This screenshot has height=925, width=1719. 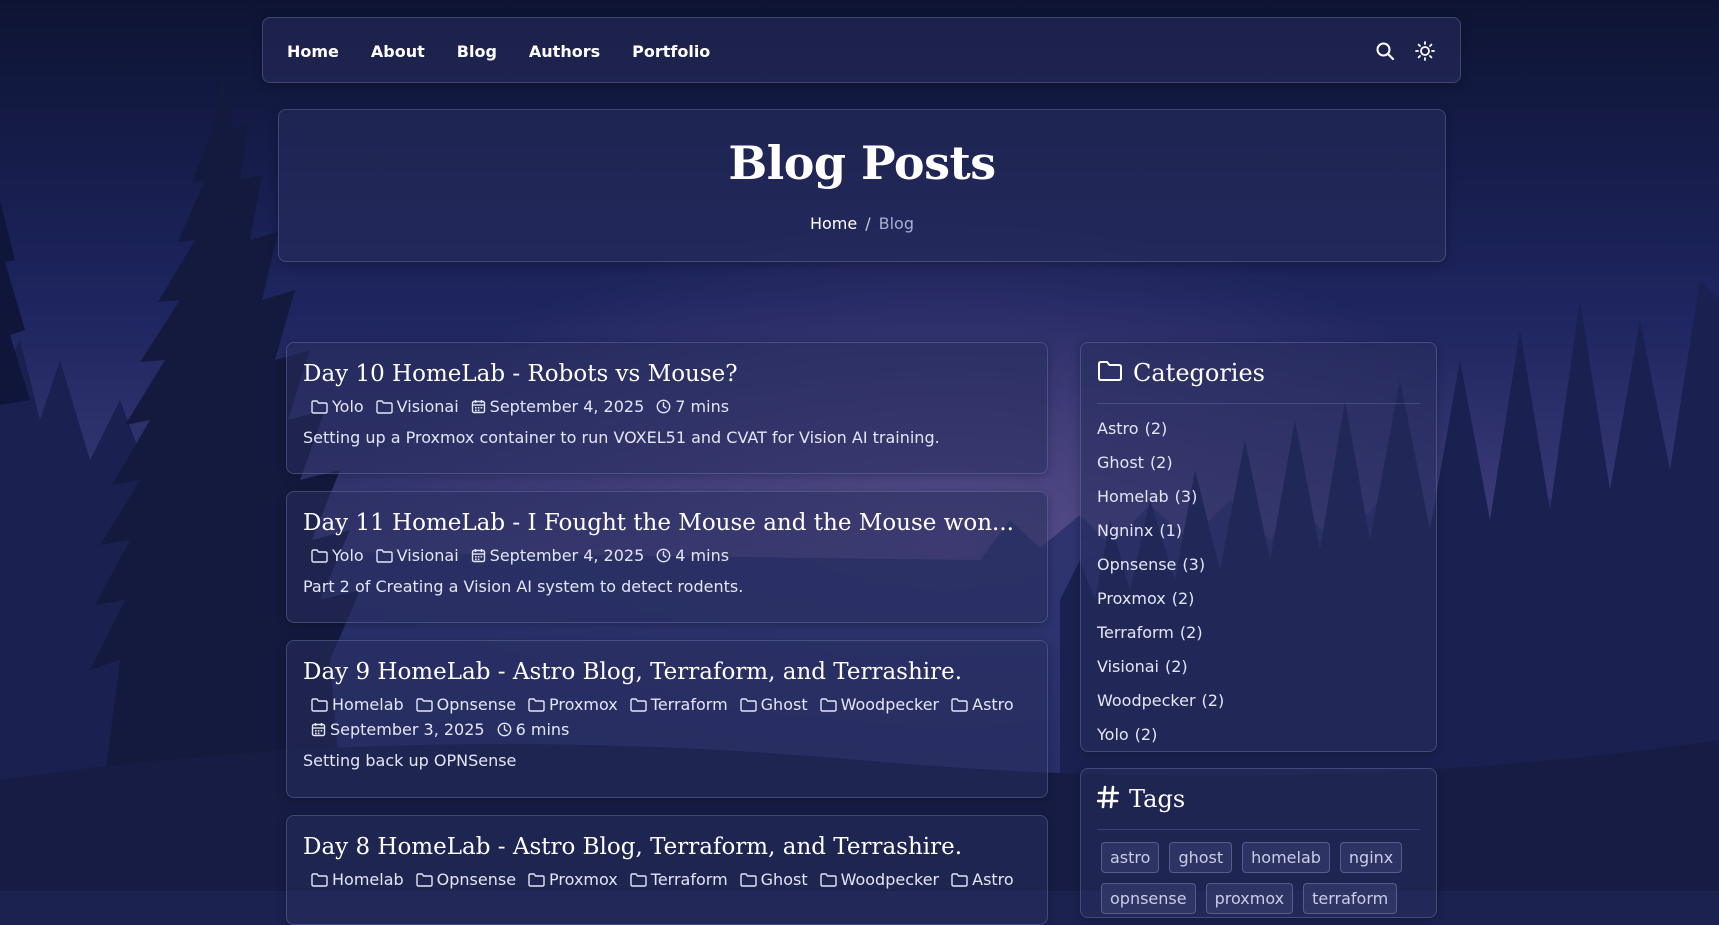 I want to click on tag-chip: ghost, so click(x=1201, y=857).